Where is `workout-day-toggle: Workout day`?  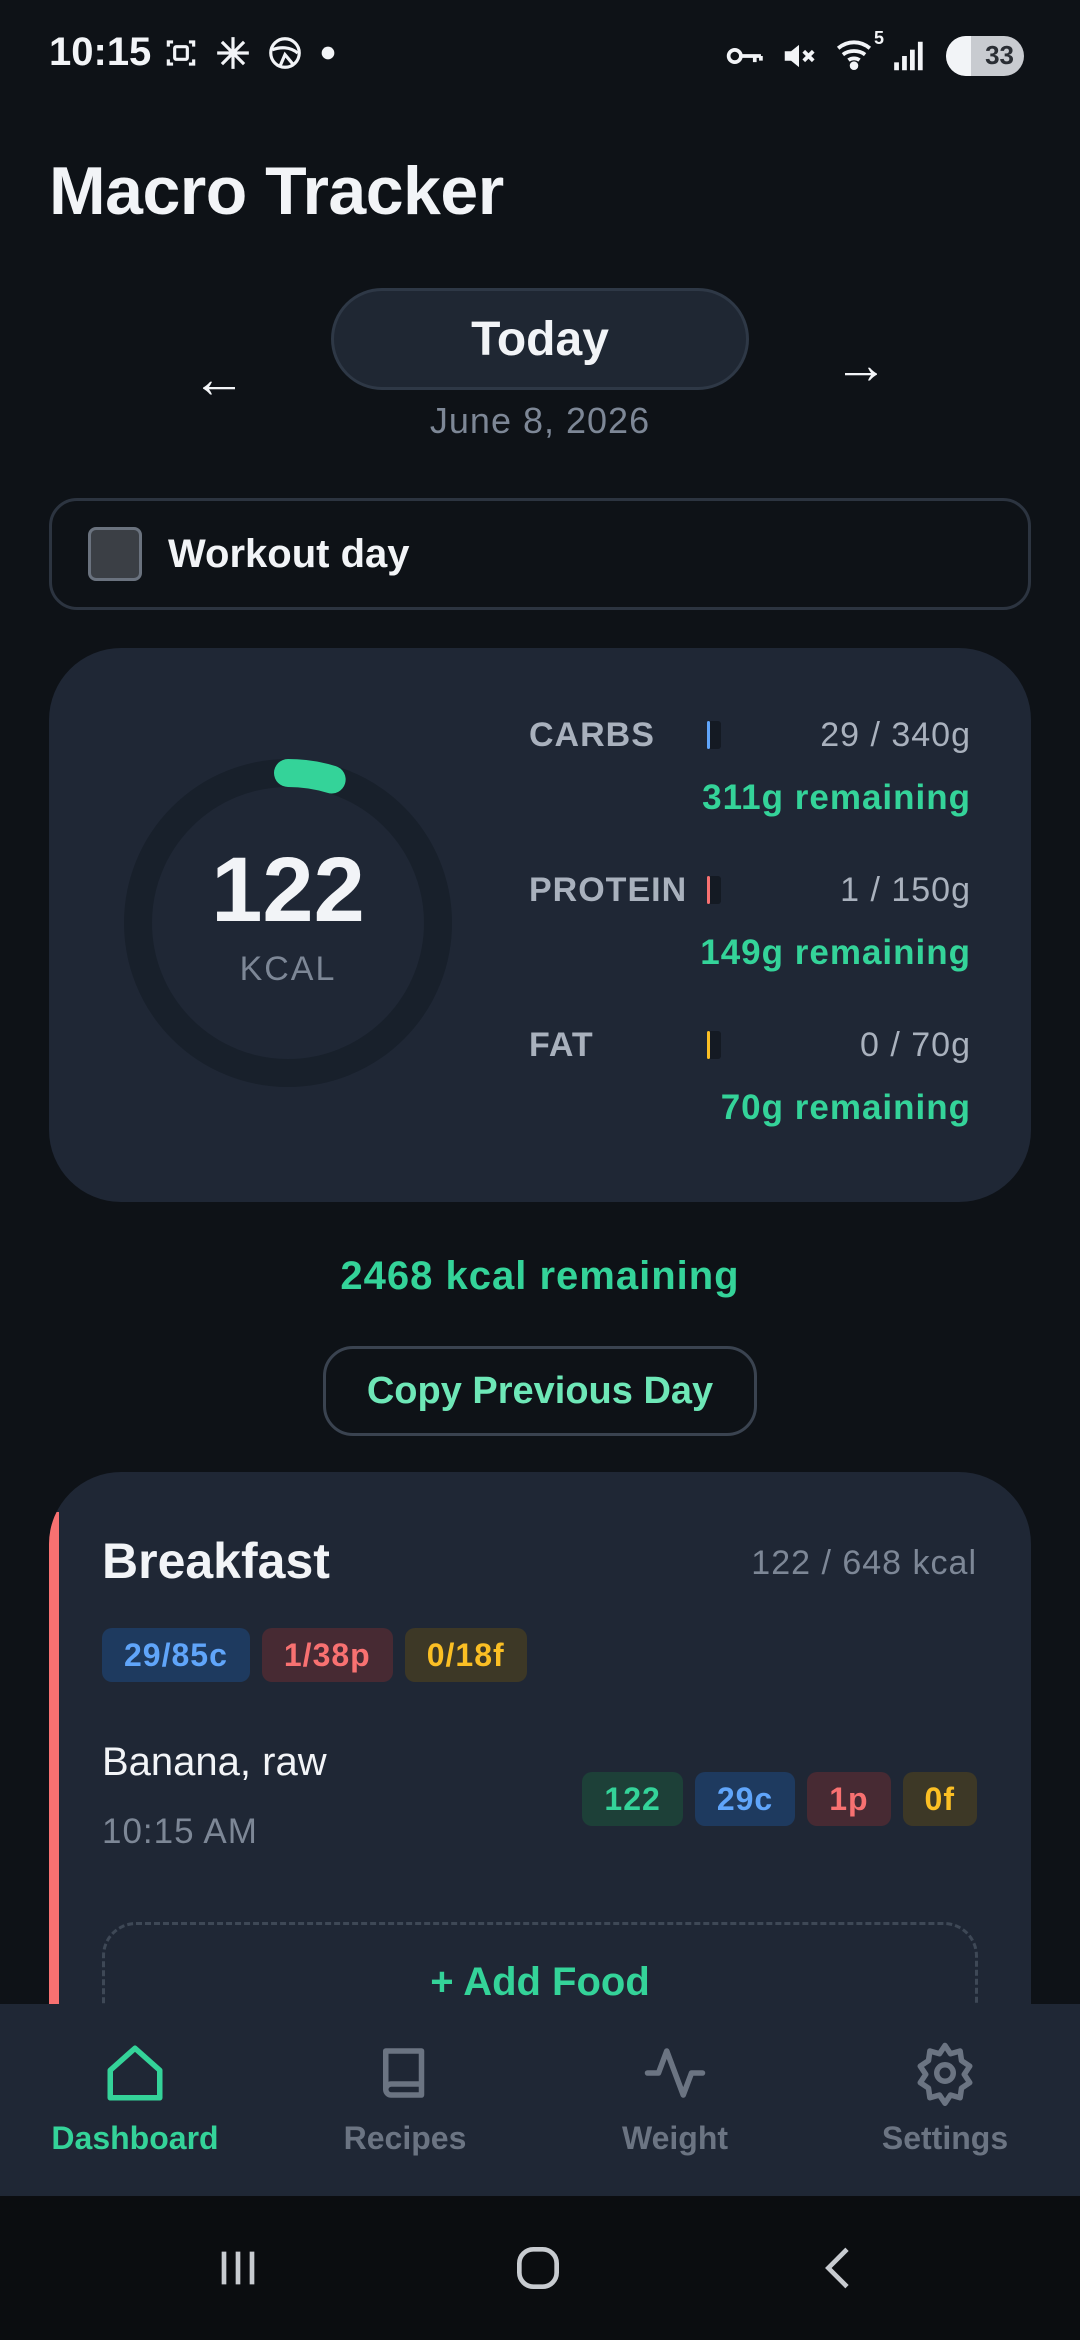
workout-day-toggle: Workout day is located at coordinates (540, 554).